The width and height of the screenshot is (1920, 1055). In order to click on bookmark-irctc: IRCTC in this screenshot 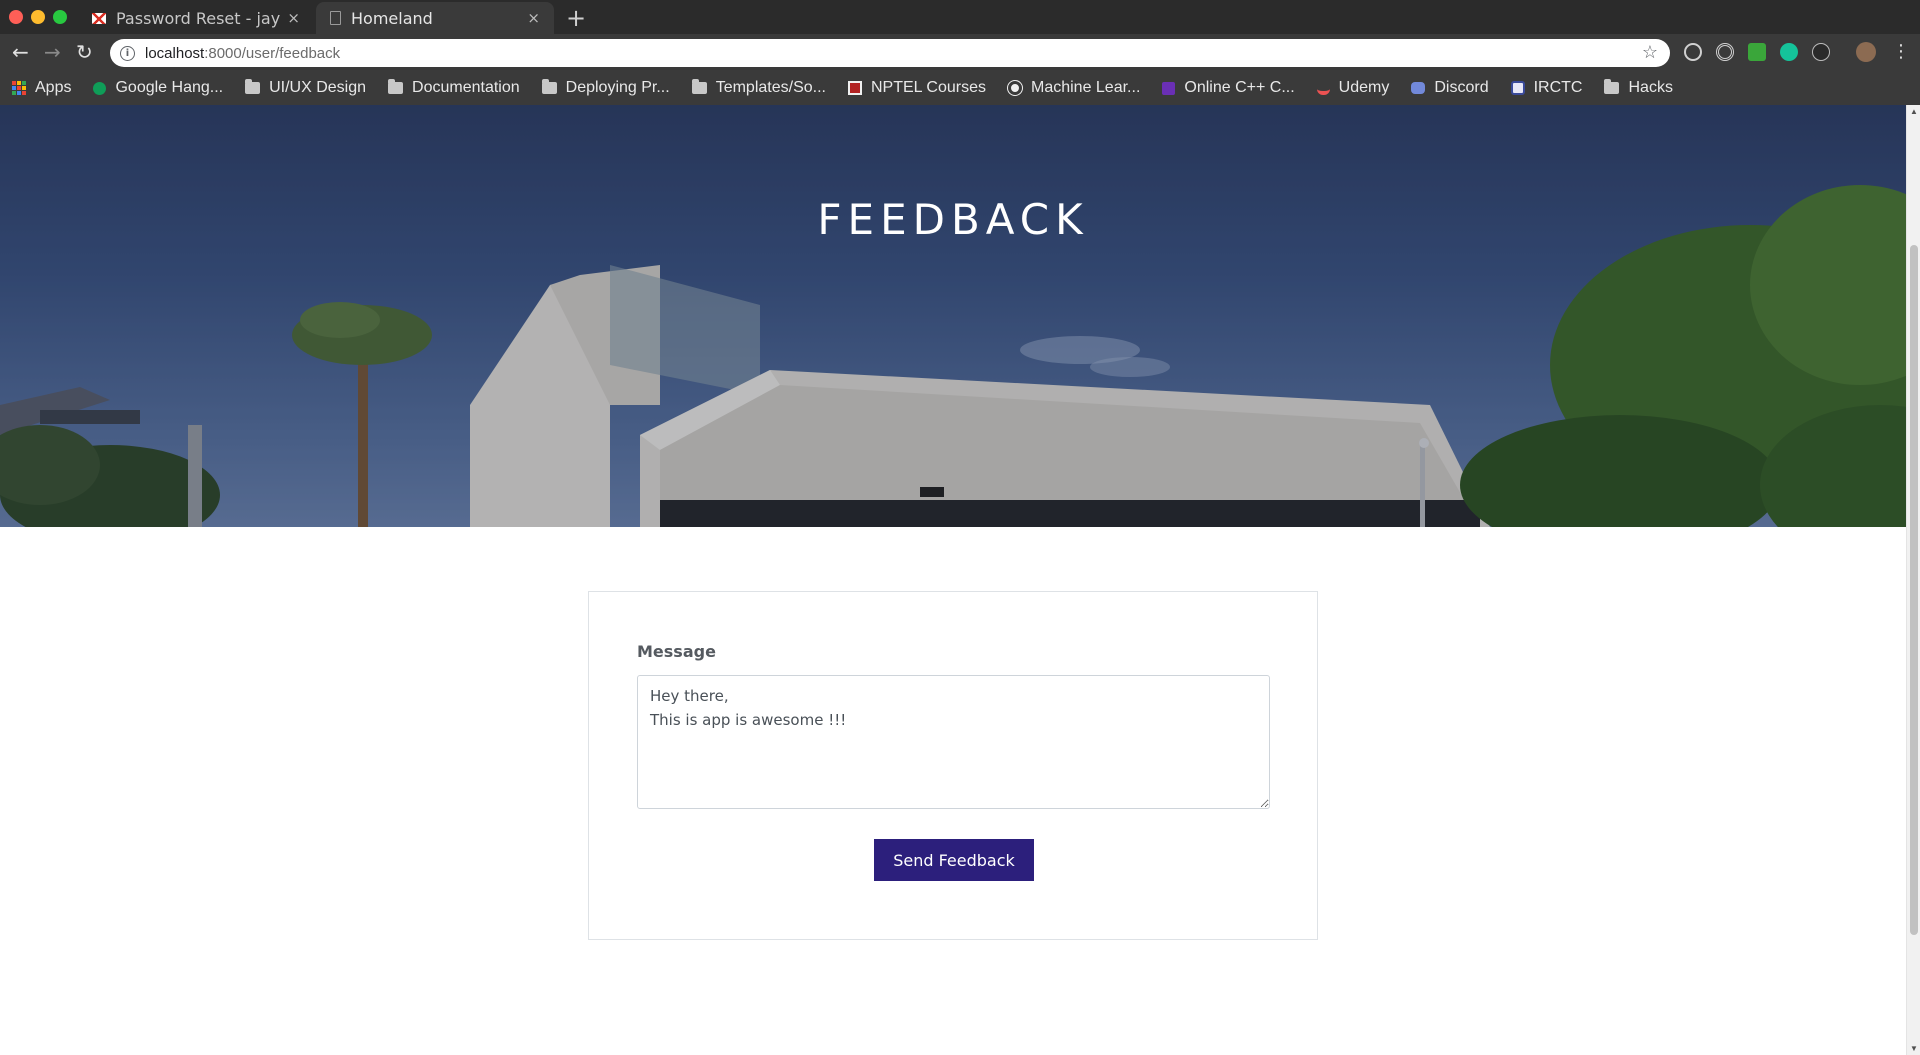, I will do `click(1546, 88)`.